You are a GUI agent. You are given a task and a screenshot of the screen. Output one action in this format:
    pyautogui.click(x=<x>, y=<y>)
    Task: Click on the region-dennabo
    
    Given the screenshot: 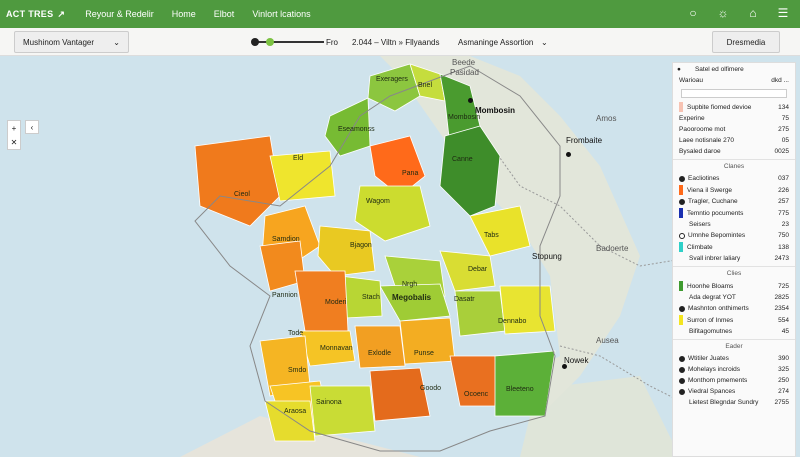 What is the action you would take?
    pyautogui.click(x=527, y=310)
    